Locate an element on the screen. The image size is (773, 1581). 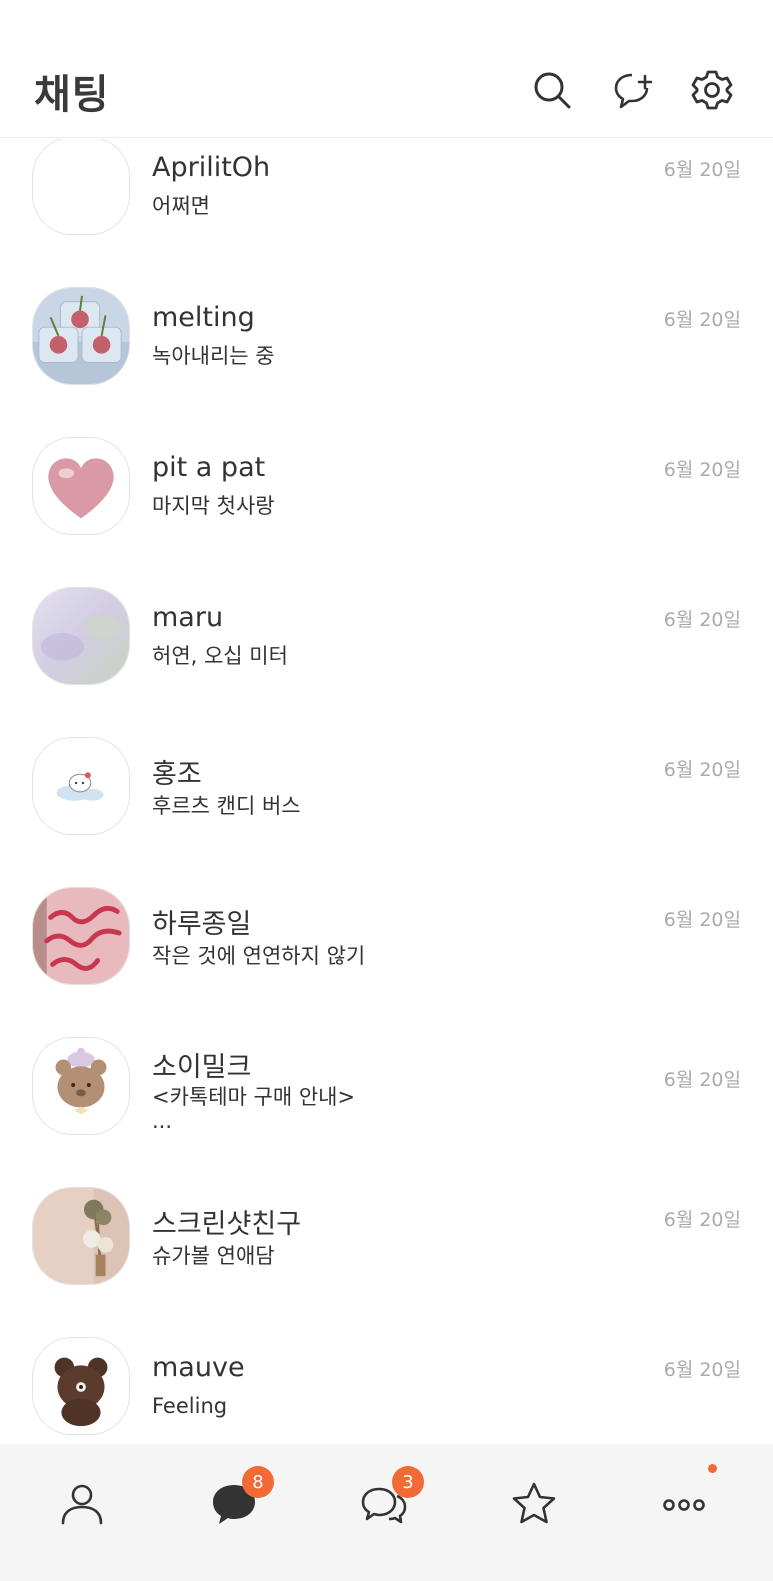
more-dots-icon is located at coordinates (684, 1505).